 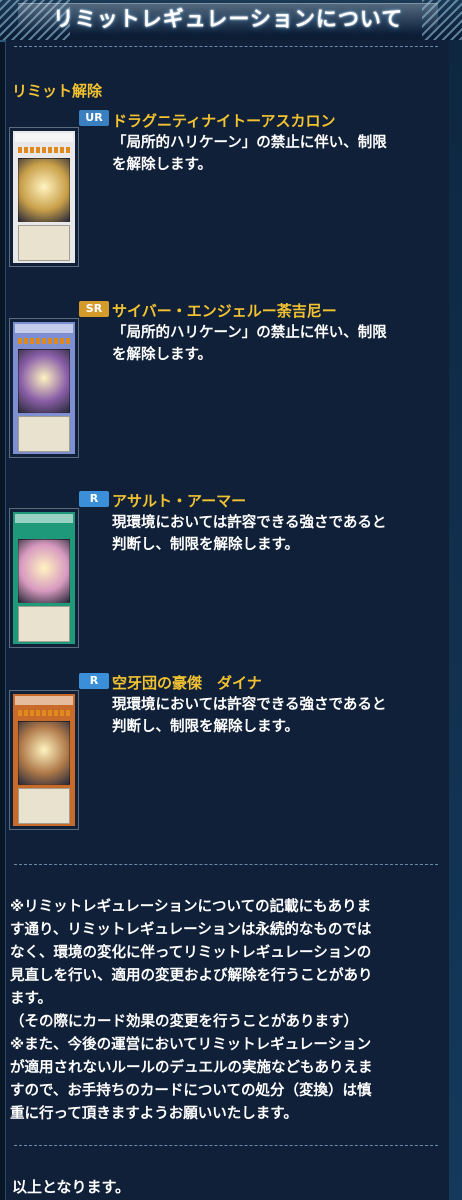 What do you see at coordinates (226, 46) in the screenshot?
I see `divider-top` at bounding box center [226, 46].